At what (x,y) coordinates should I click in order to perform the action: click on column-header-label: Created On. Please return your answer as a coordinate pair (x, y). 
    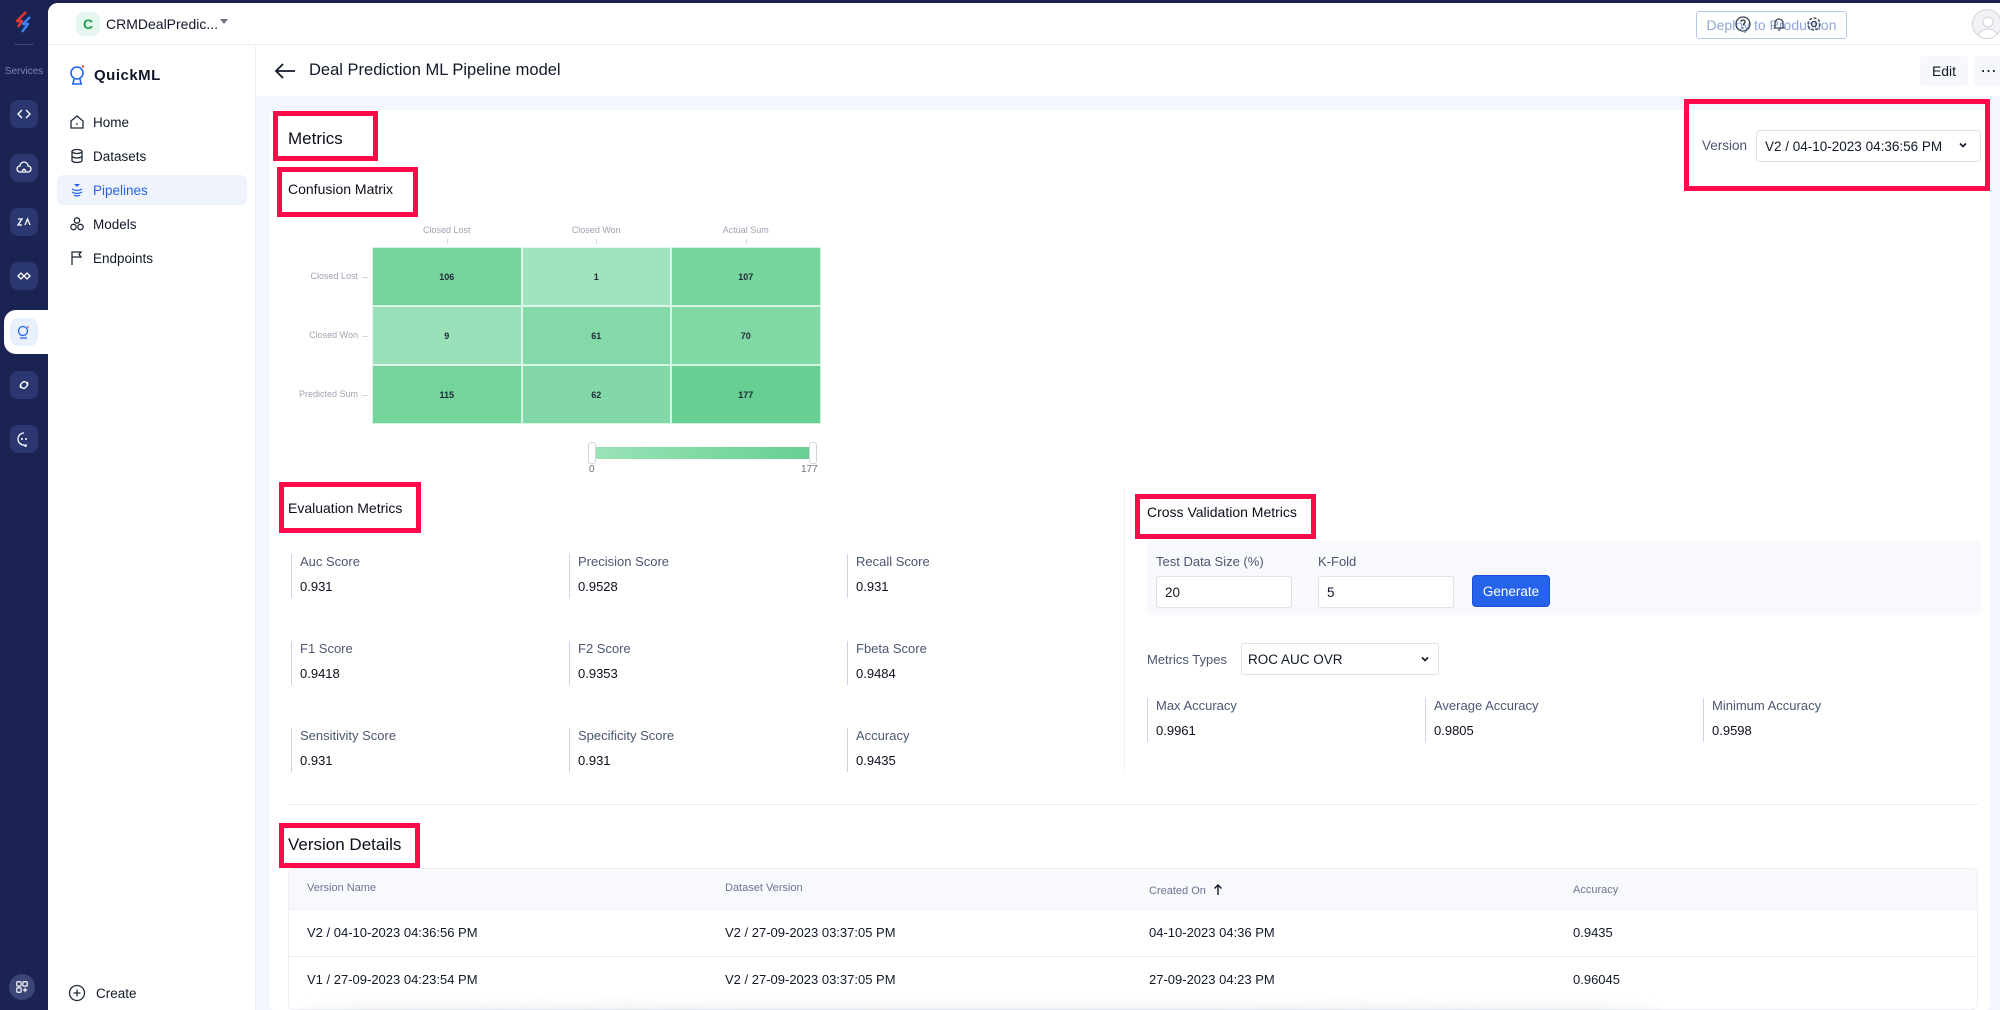
    Looking at the image, I should click on (1177, 891).